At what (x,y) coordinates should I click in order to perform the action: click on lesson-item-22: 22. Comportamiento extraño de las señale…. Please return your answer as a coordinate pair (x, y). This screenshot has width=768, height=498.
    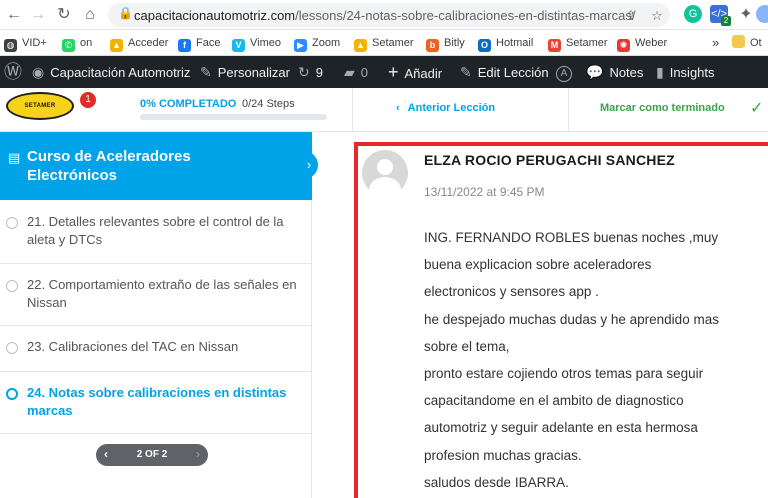
    Looking at the image, I should click on (156, 295).